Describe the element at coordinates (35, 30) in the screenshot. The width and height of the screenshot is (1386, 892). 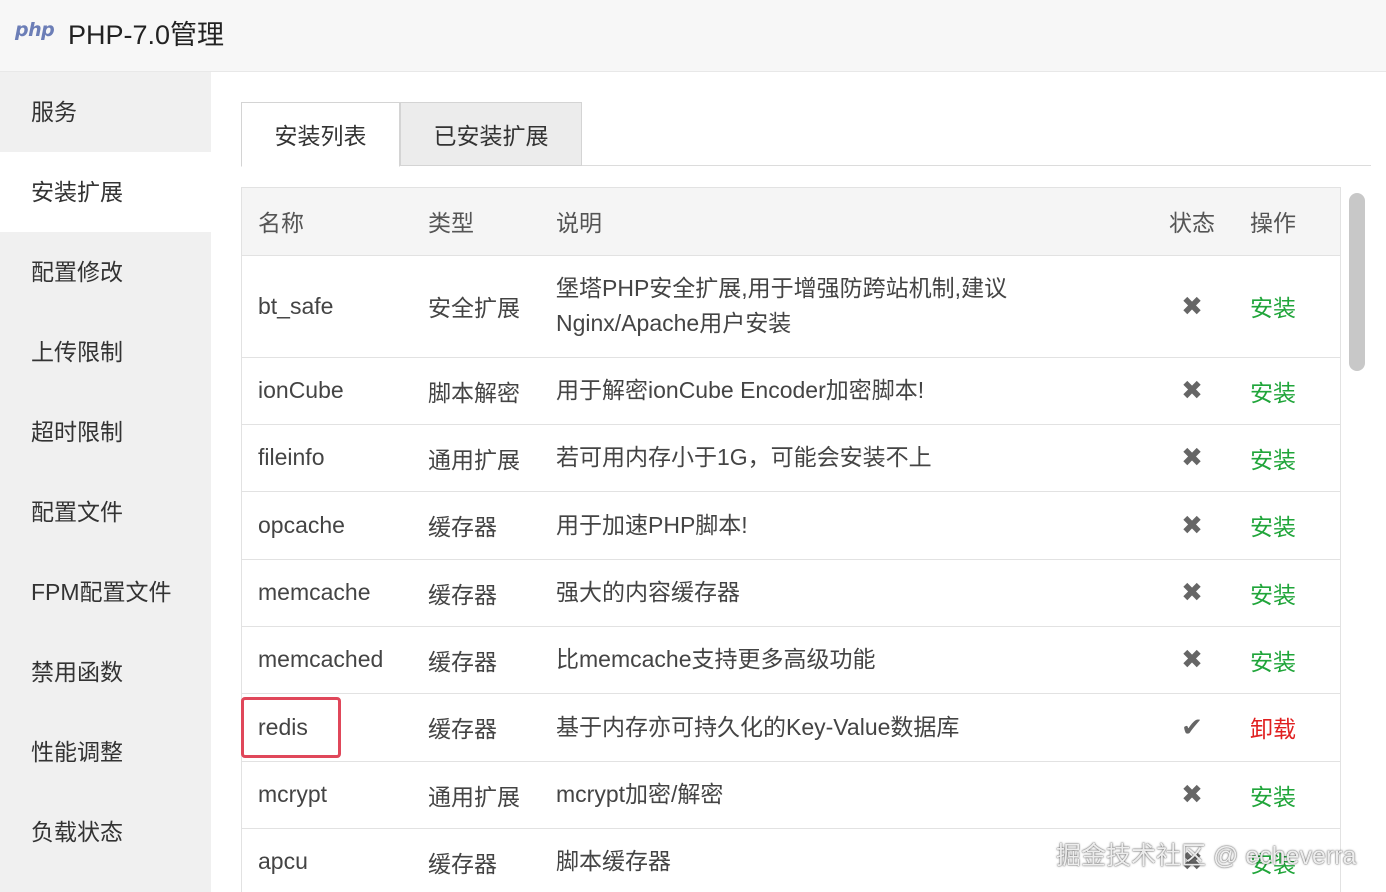
I see `php-logo: php` at that location.